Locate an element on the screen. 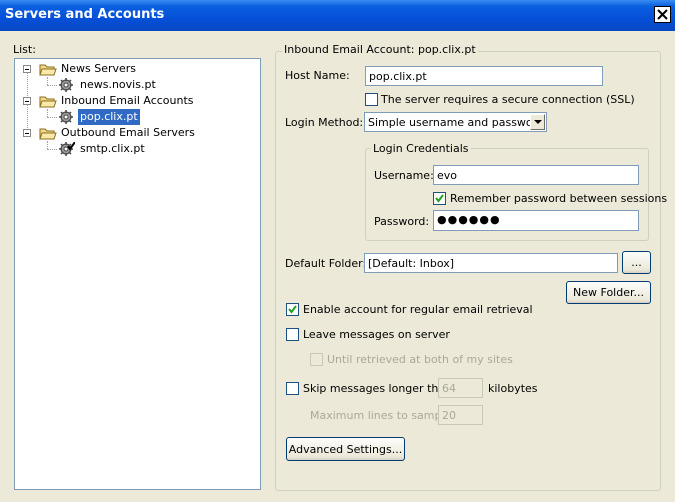  login-credentials-title: Login Credentials is located at coordinates (421, 148).